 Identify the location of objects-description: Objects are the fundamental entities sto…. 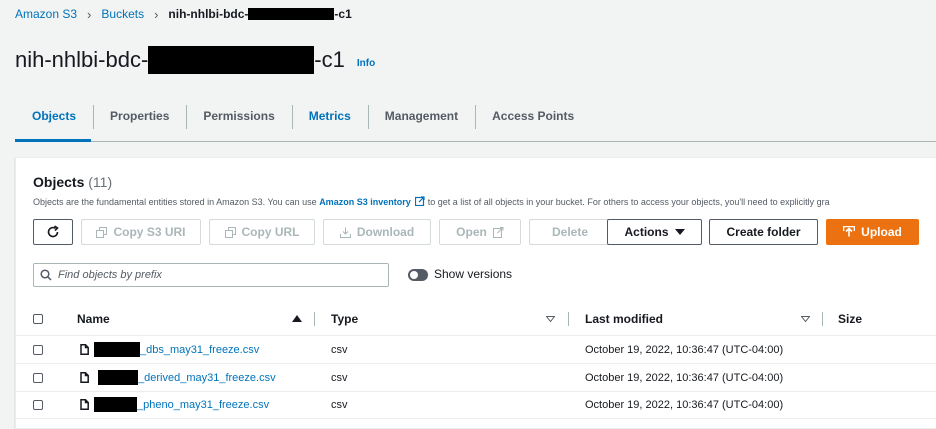
(431, 201).